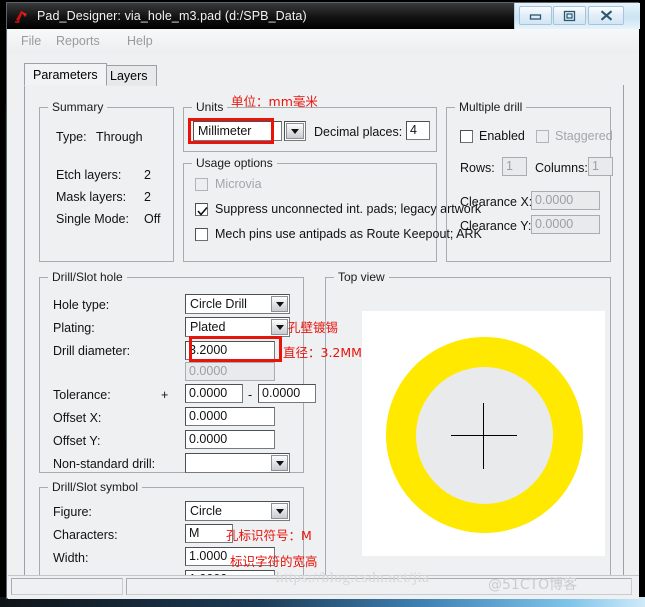 The width and height of the screenshot is (645, 607). Describe the element at coordinates (237, 304) in the screenshot. I see `hole-type-combo: Circle Drill` at that location.